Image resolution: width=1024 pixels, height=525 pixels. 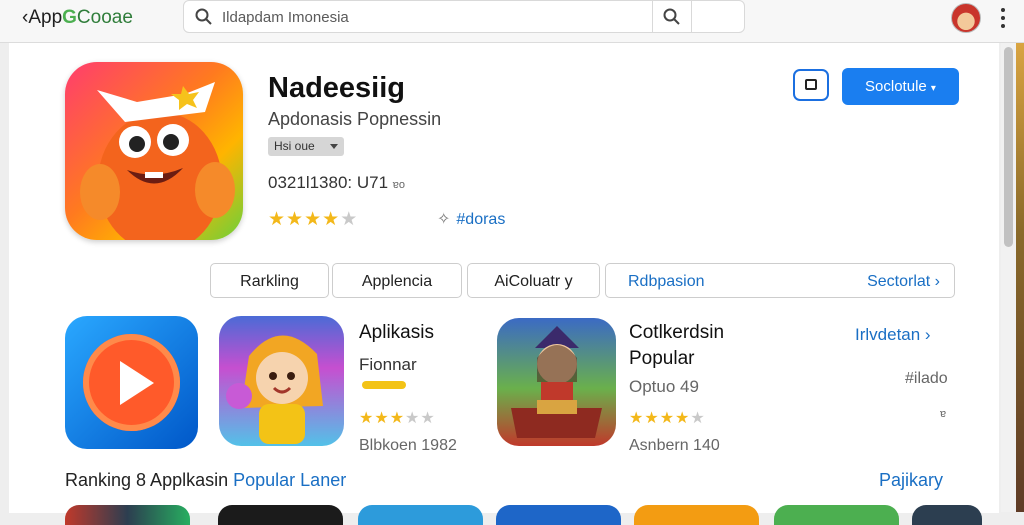 I want to click on play-icon, so click(x=131, y=382).